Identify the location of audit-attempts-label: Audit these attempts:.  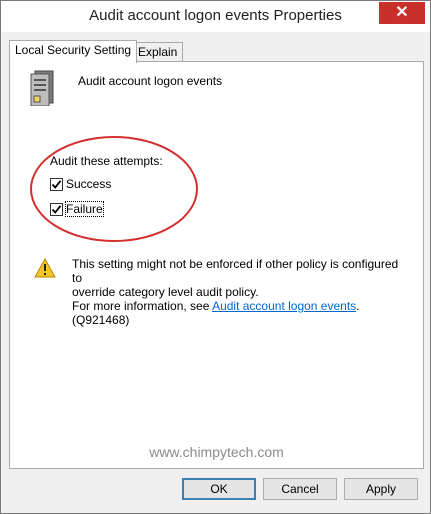
(106, 161).